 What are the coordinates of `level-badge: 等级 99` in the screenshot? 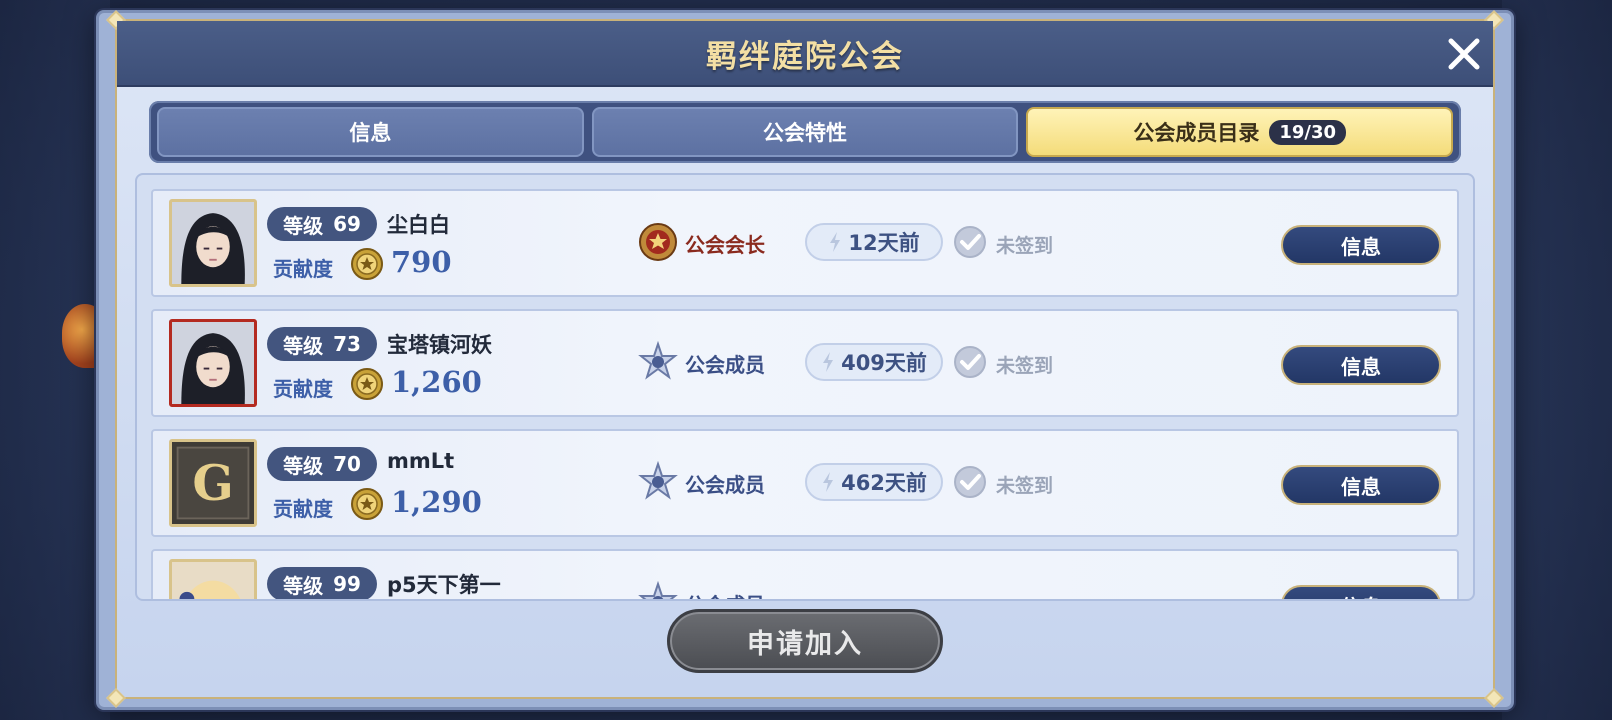 It's located at (322, 583).